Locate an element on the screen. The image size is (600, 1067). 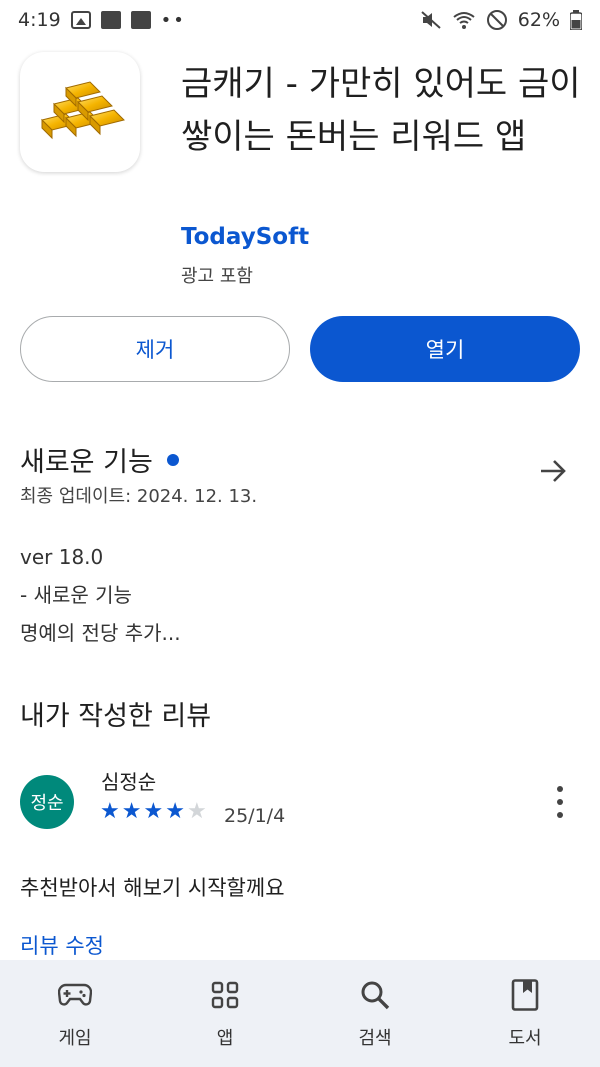
nav-label-search: 검색 is located at coordinates (375, 1038).